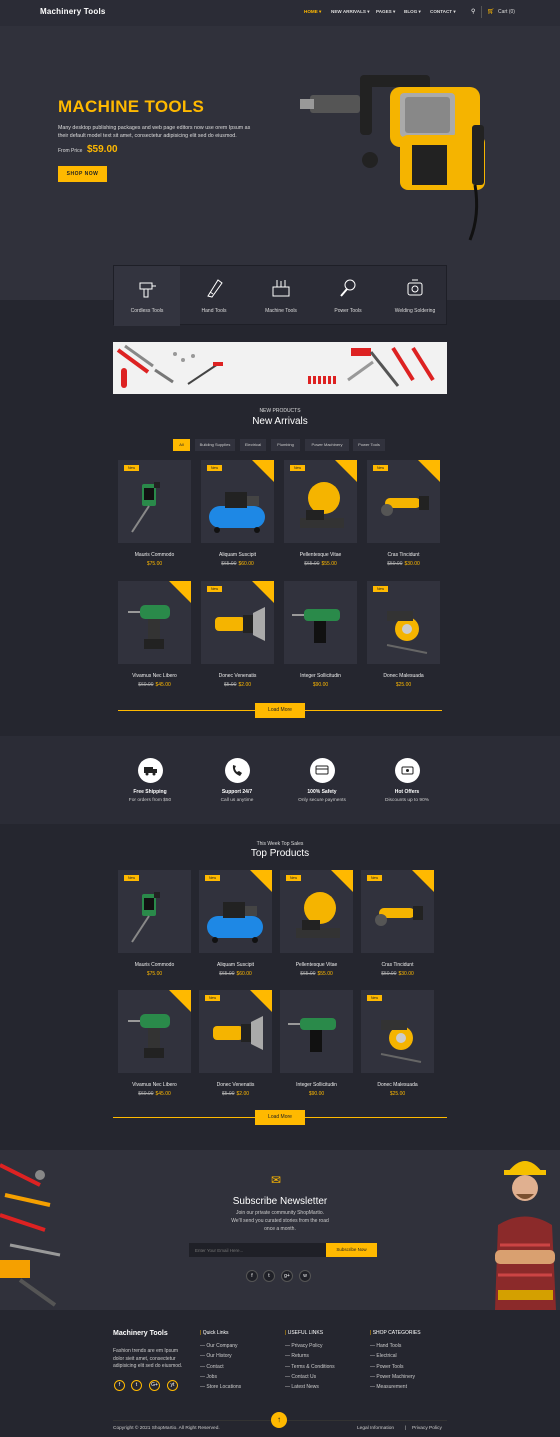  What do you see at coordinates (427, 1428) in the screenshot?
I see `privacy-policy-link: Privacy Policy` at bounding box center [427, 1428].